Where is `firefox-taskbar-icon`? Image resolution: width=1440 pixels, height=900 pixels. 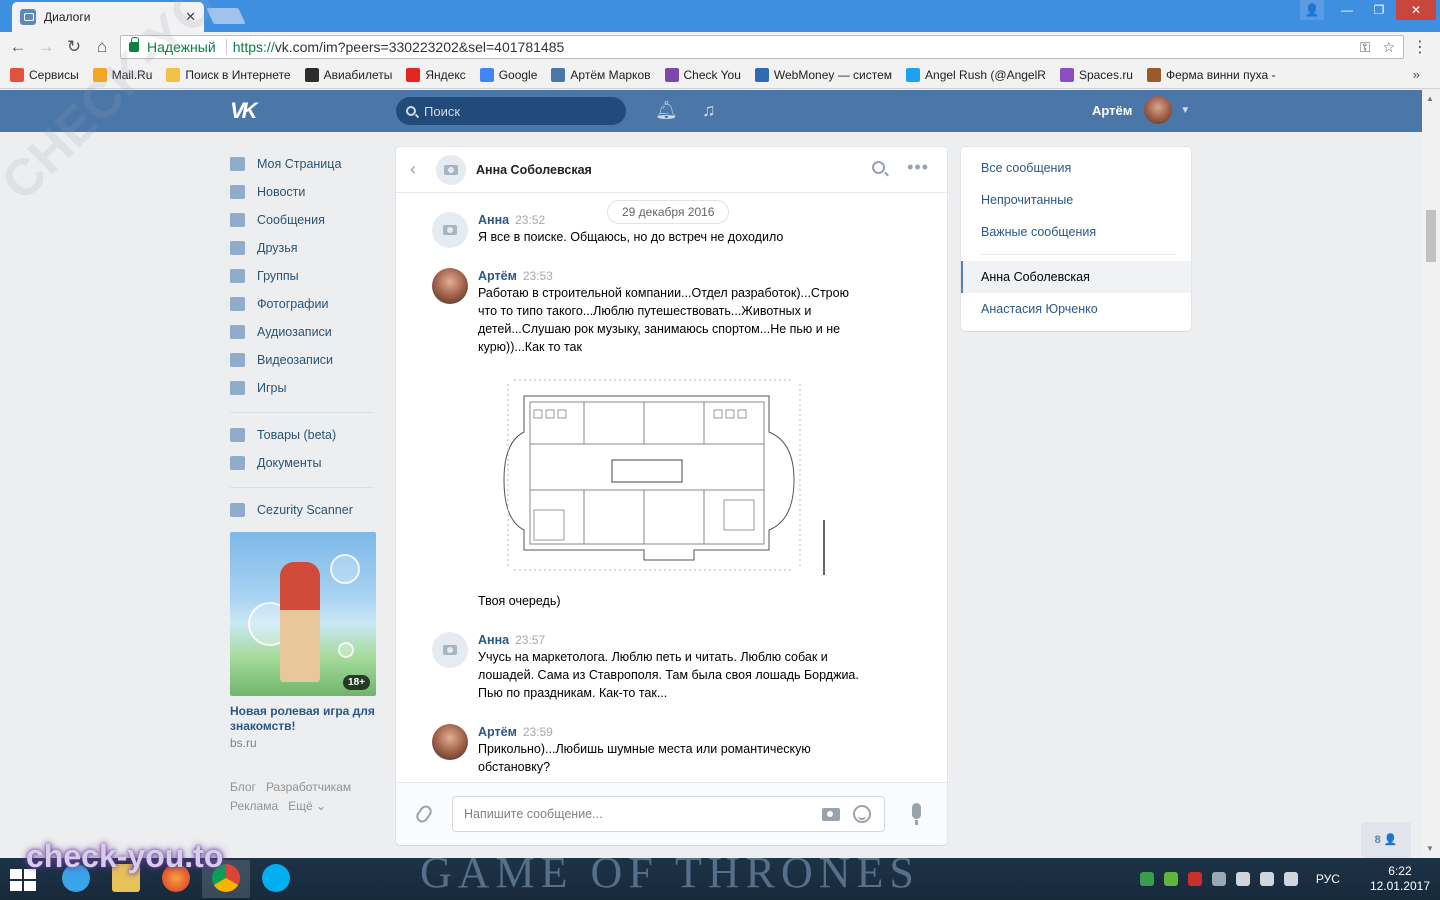 firefox-taskbar-icon is located at coordinates (176, 879).